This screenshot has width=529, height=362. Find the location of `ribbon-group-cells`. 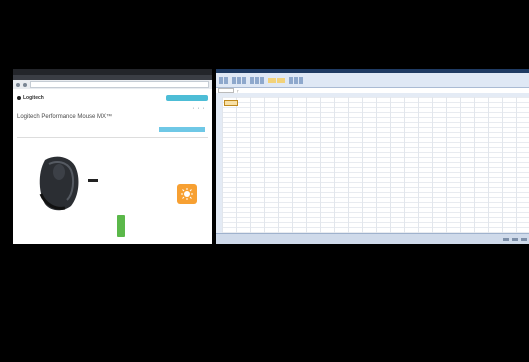

ribbon-group-cells is located at coordinates (296, 80).